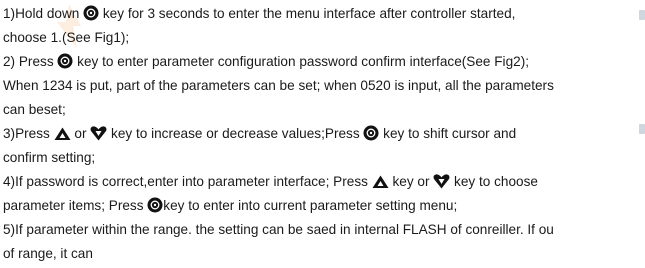 The width and height of the screenshot is (645, 268). What do you see at coordinates (48, 253) in the screenshot?
I see `instruction-line-11: of range, it can` at bounding box center [48, 253].